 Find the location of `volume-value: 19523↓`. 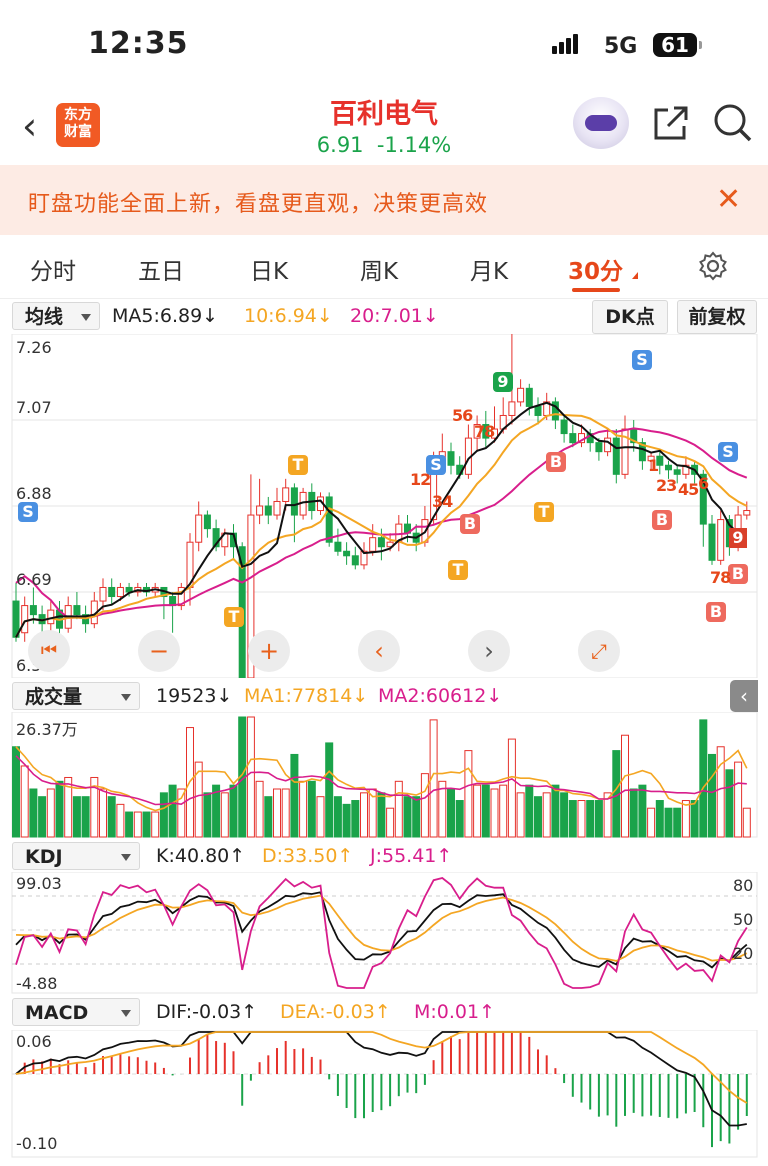

volume-value: 19523↓ is located at coordinates (194, 696).